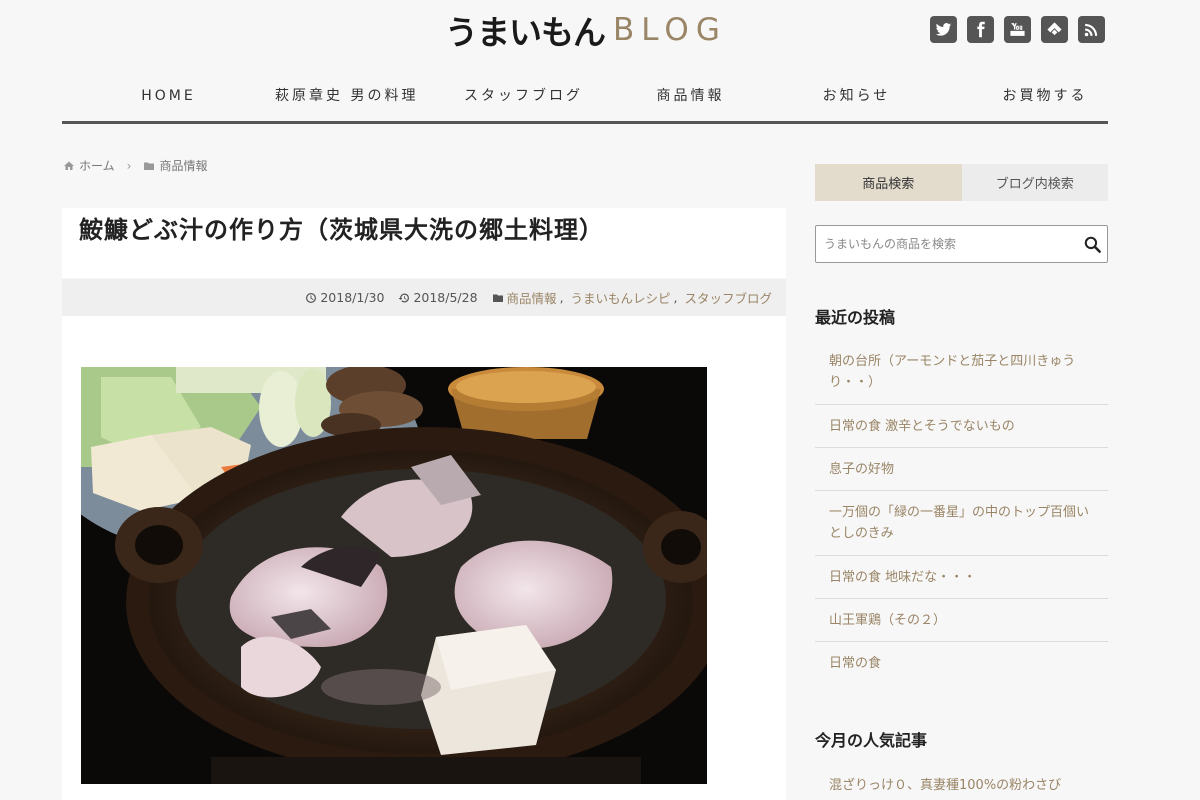 The height and width of the screenshot is (800, 1200). Describe the element at coordinates (943, 29) in the screenshot. I see `twitter-icon` at that location.